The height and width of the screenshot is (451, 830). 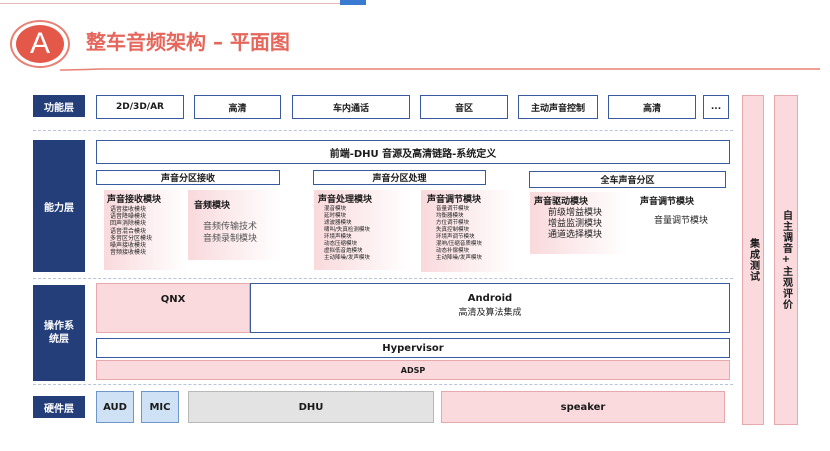 I want to click on module-title: 声音处理模块, so click(x=345, y=200).